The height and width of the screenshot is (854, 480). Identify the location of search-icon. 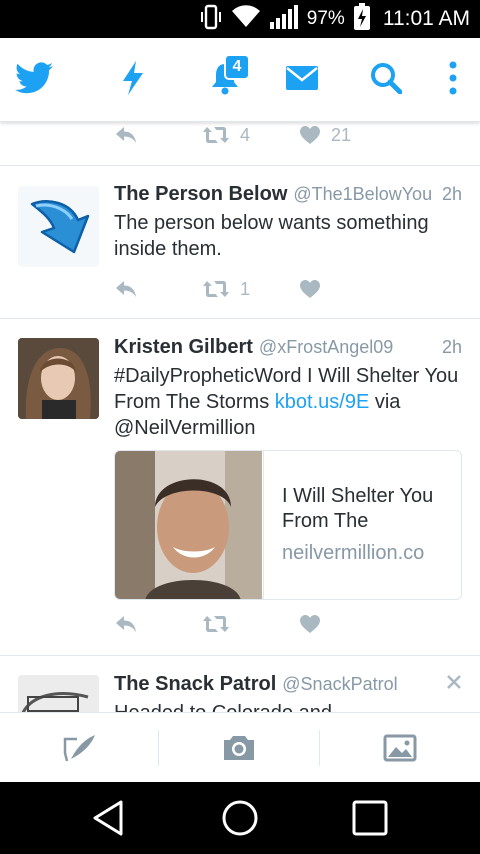
(386, 80).